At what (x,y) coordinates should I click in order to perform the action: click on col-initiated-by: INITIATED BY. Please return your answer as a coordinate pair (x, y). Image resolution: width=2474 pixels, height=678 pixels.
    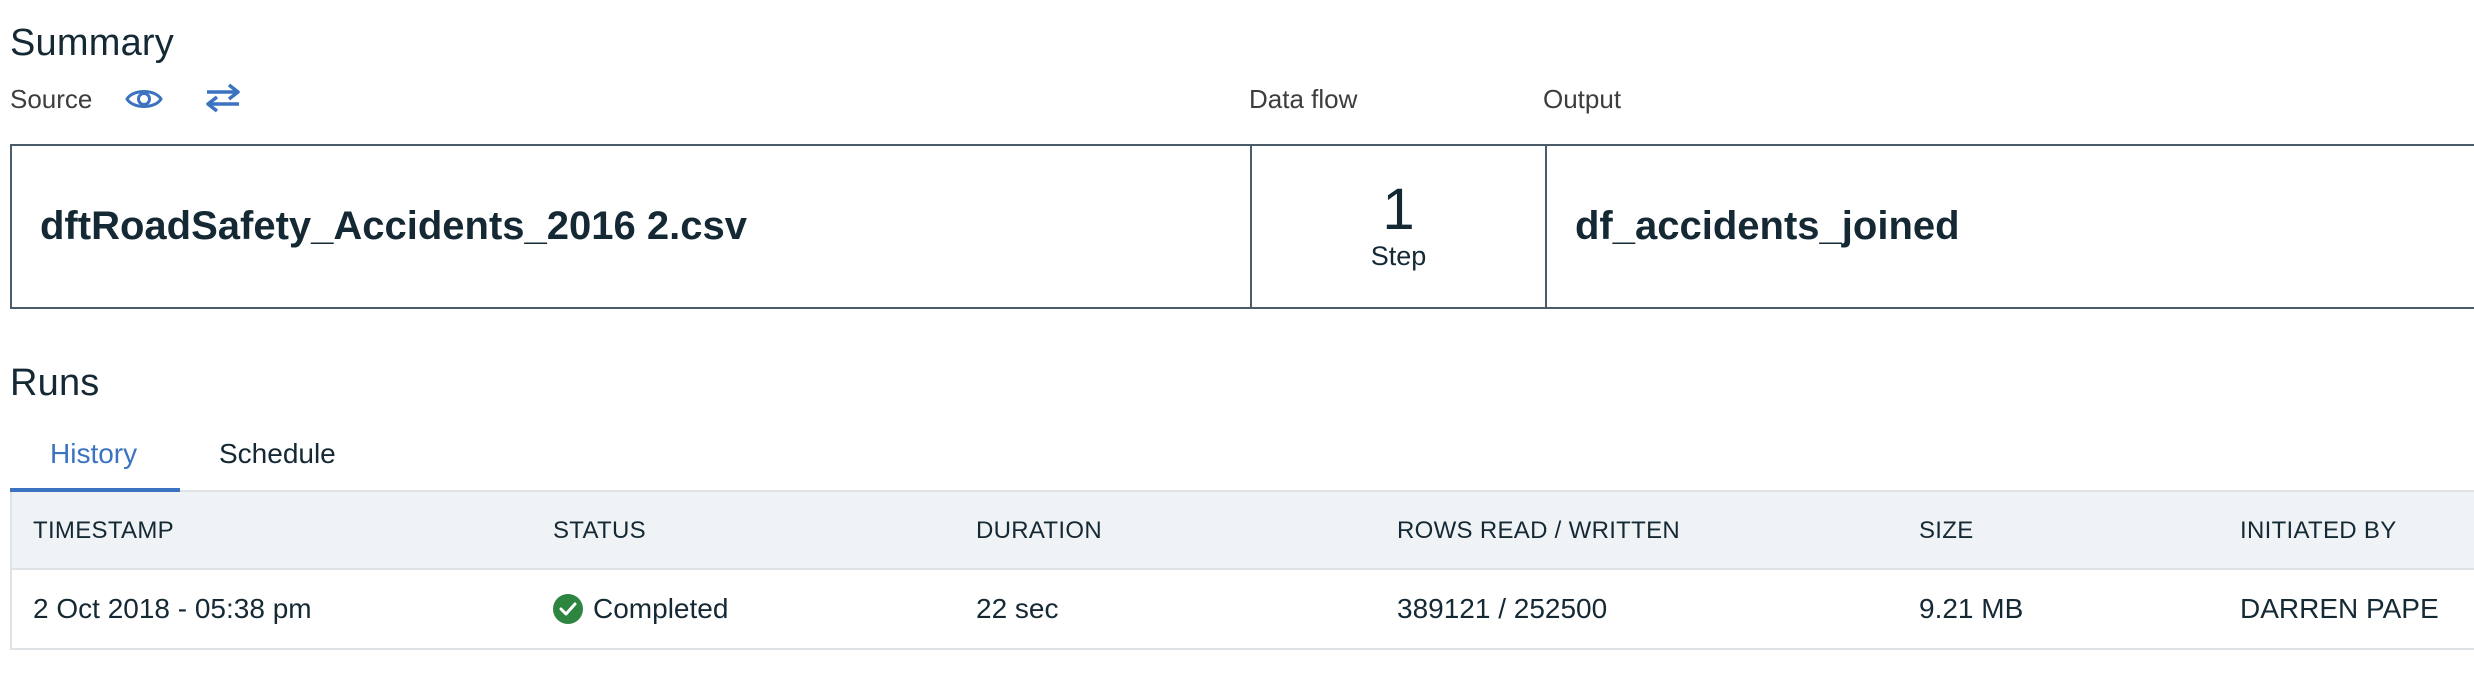
    Looking at the image, I should click on (2318, 531).